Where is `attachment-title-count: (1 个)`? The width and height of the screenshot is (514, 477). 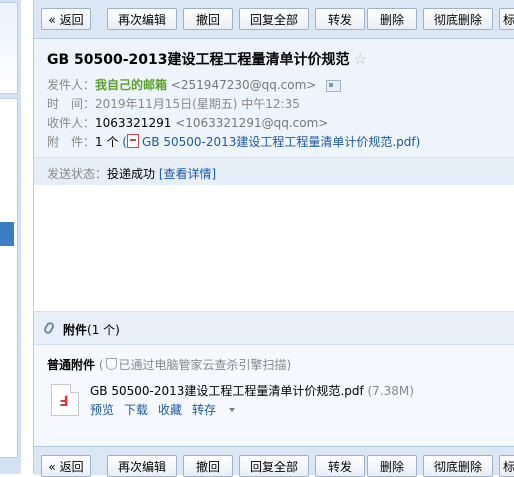
attachment-title-count: (1 个) is located at coordinates (103, 330).